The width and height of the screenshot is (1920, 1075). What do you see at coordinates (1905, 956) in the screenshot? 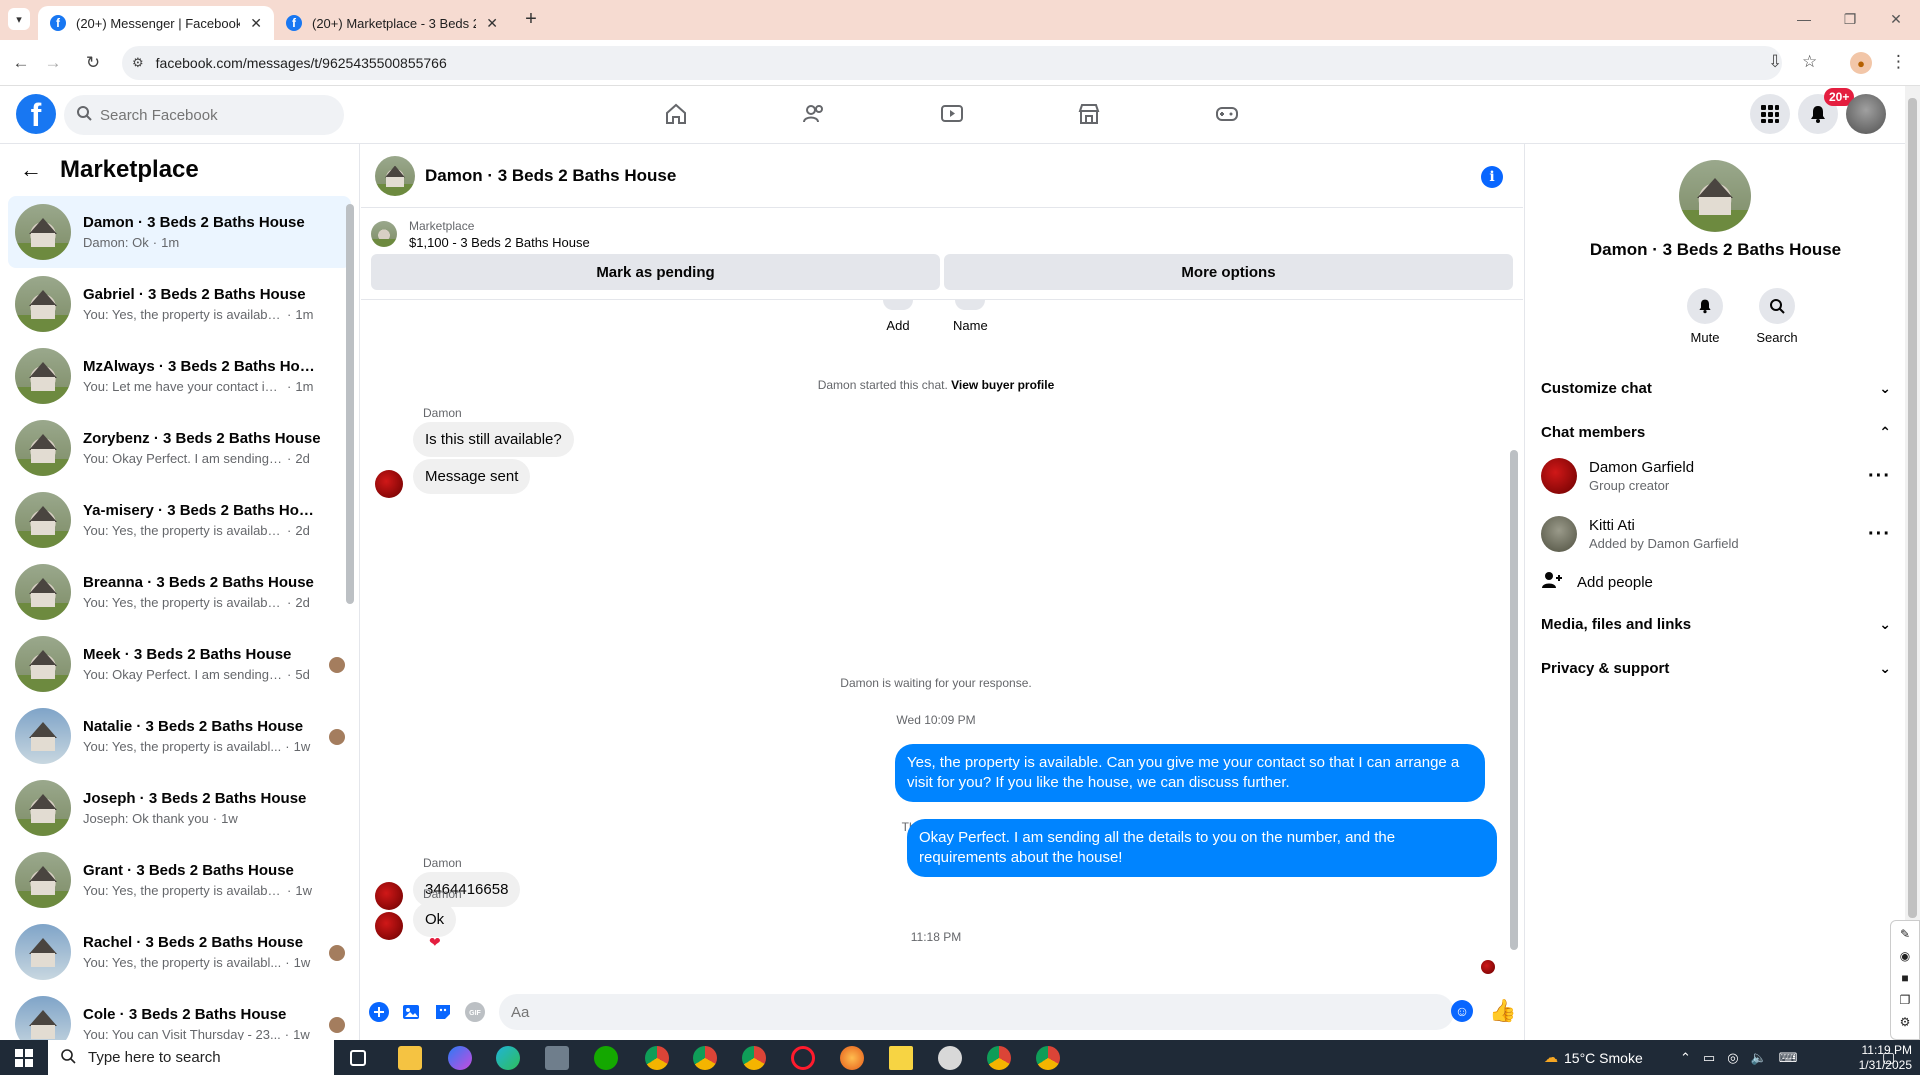
I see `camera-icon: ◉` at bounding box center [1905, 956].